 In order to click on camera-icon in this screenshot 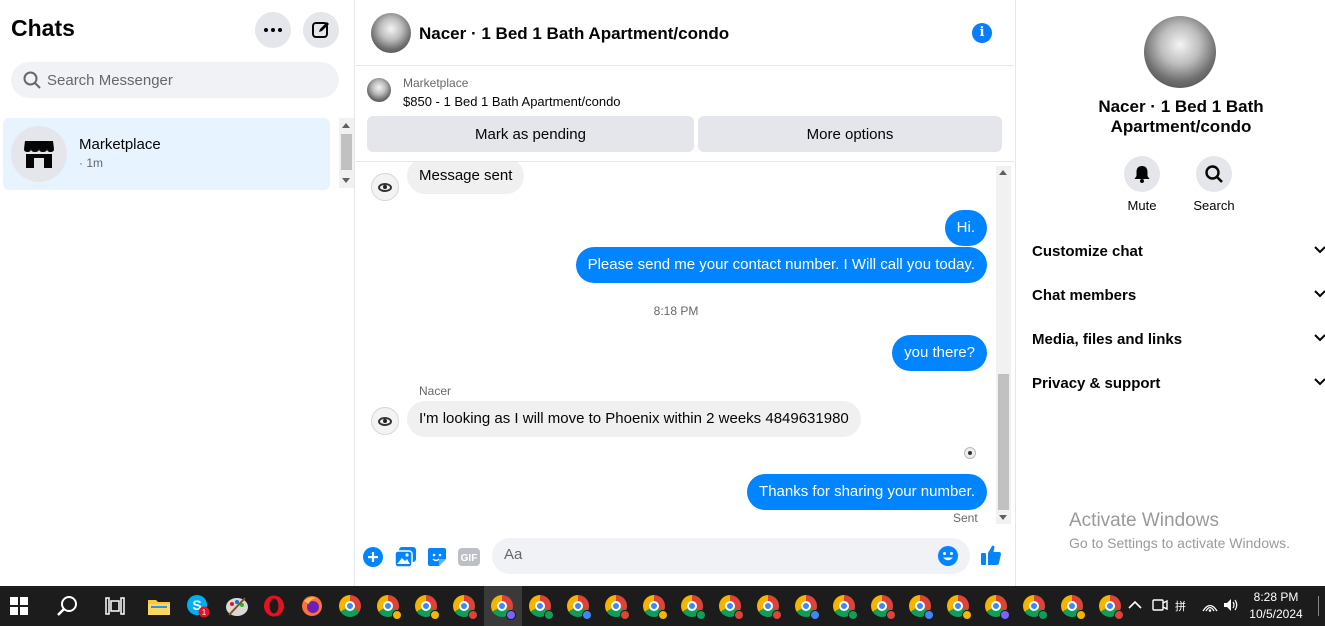, I will do `click(1160, 605)`.